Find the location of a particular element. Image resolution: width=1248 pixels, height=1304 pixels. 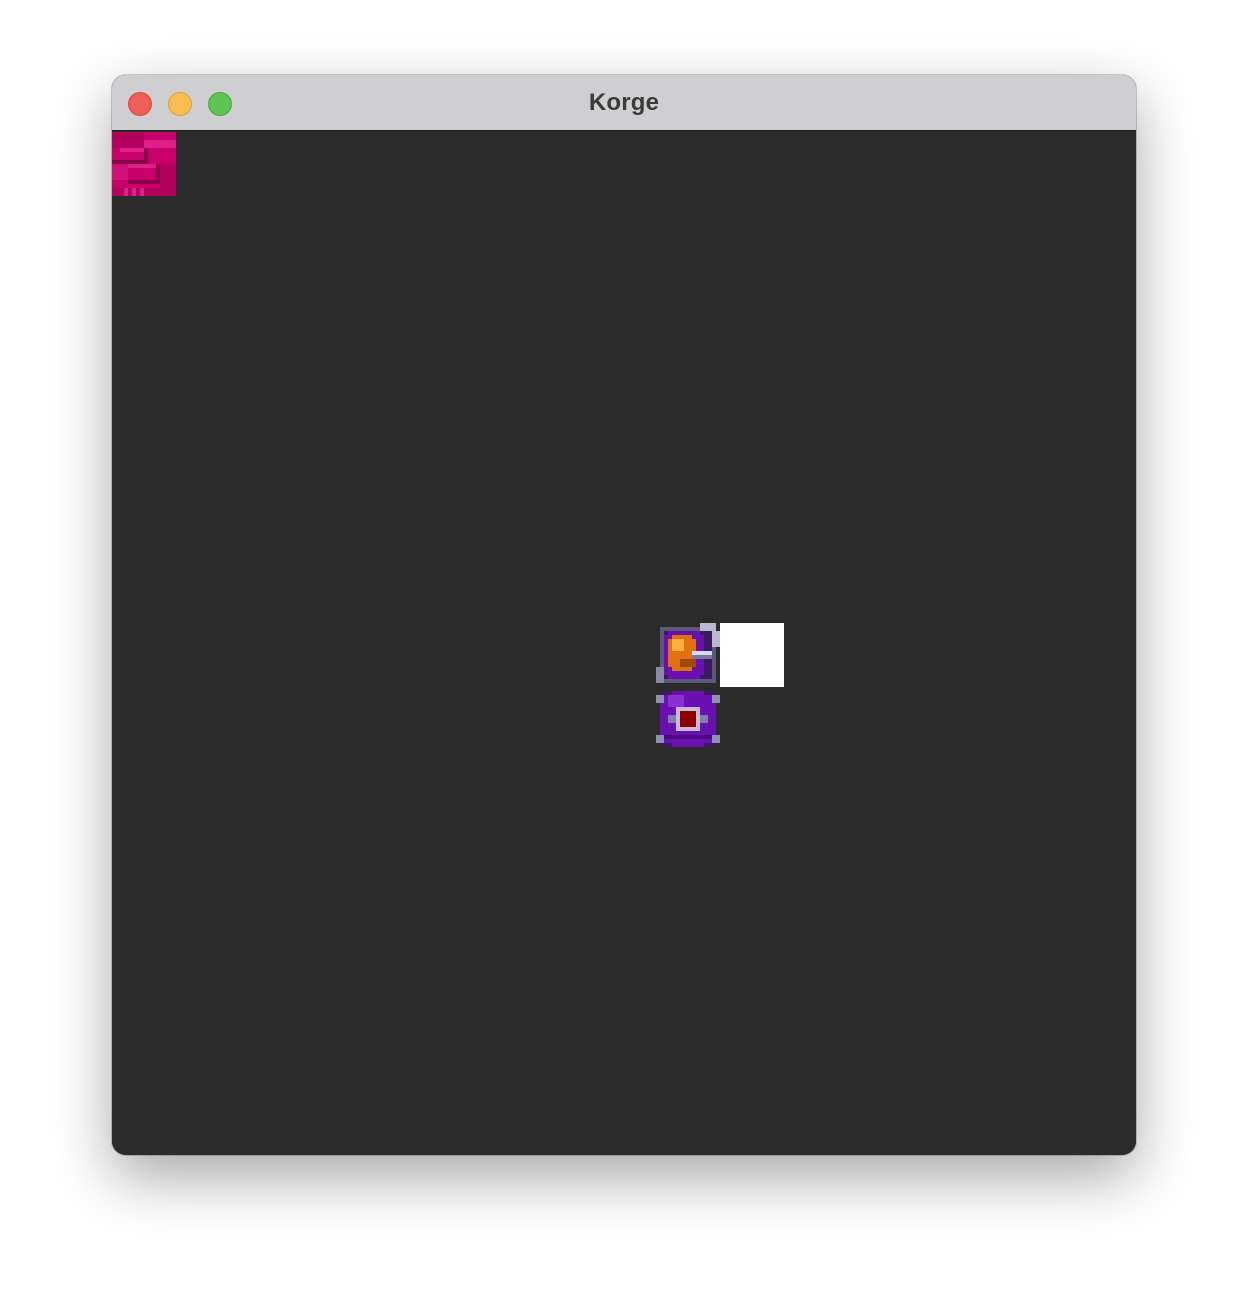

white-square-icon is located at coordinates (752, 655).